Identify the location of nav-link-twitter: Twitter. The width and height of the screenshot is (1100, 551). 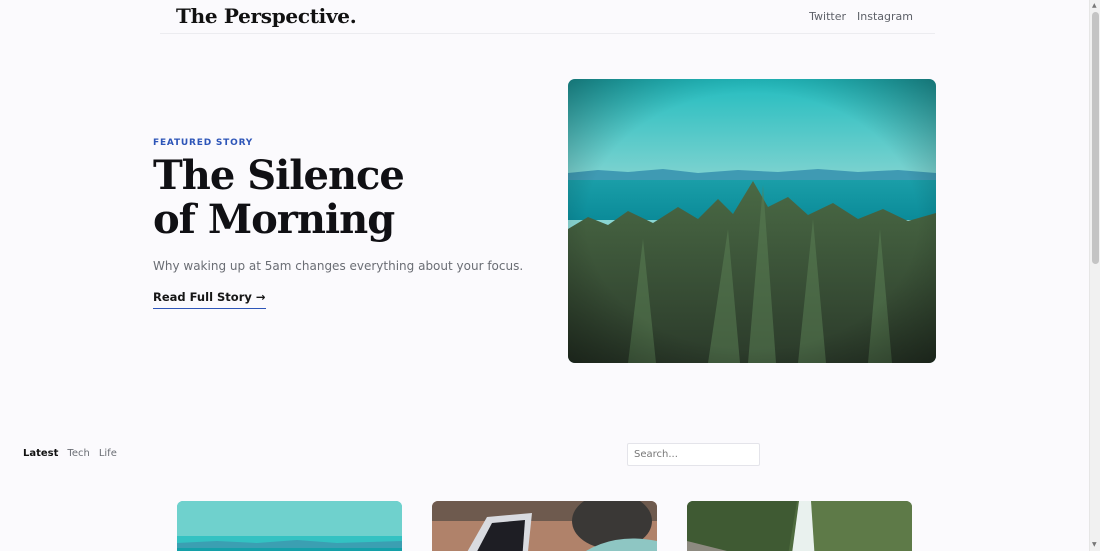
(827, 16).